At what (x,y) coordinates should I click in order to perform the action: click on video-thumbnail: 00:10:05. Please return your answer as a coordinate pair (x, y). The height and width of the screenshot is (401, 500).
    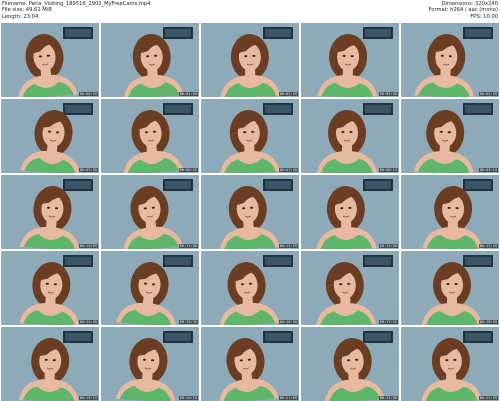
    Looking at the image, I should click on (50, 212).